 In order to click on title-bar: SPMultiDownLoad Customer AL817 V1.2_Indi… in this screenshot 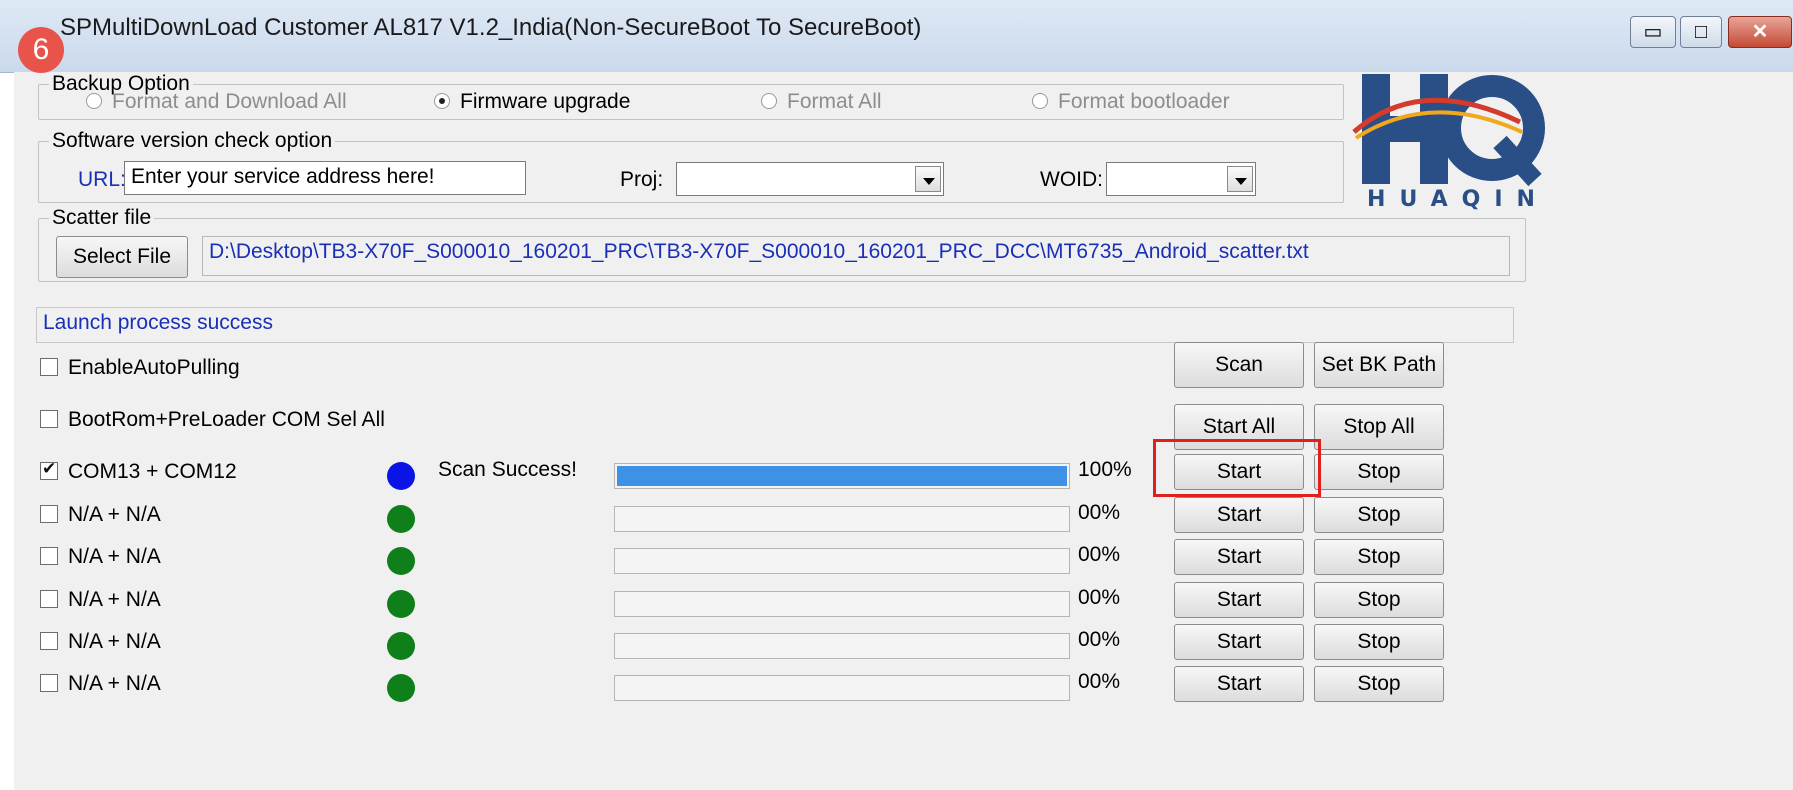, I will do `click(896, 36)`.